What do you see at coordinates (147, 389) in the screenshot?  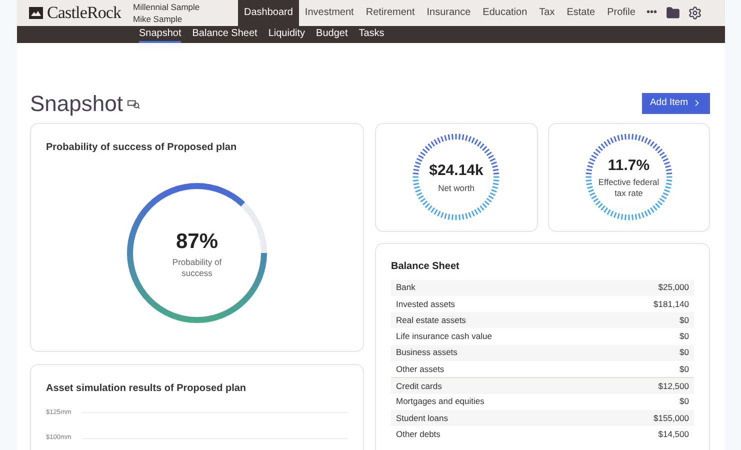 I see `card-title: Asset simulation results of Proposed plan` at bounding box center [147, 389].